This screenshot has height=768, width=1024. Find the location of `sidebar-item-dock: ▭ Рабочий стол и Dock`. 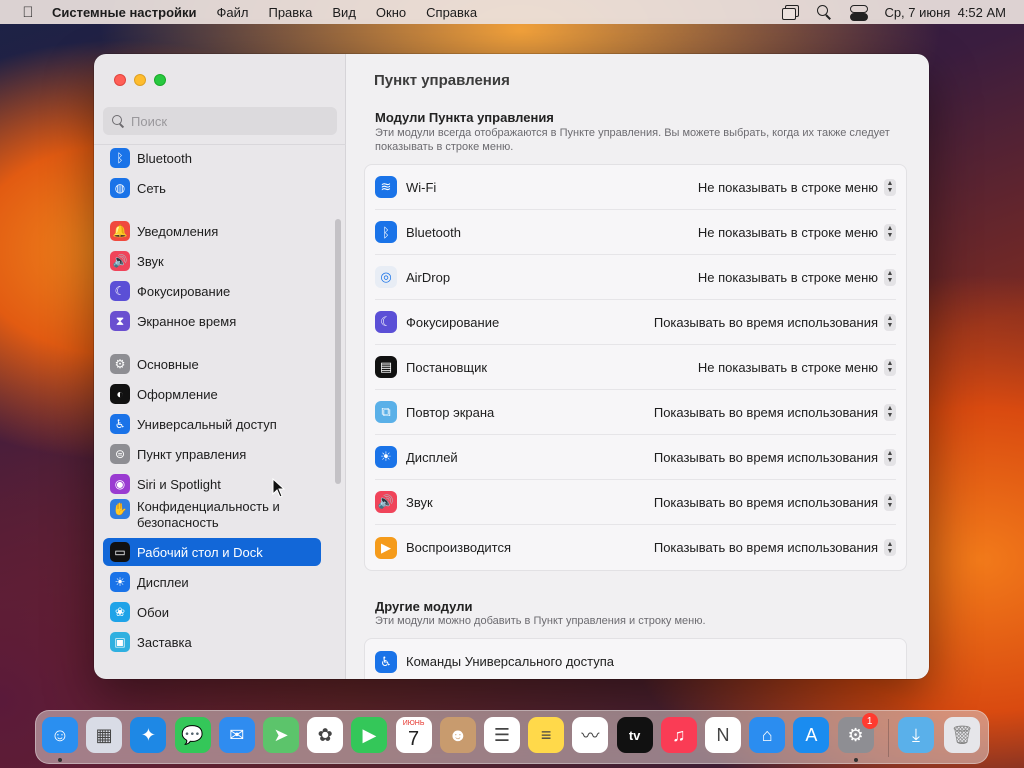

sidebar-item-dock: ▭ Рабочий стол и Dock is located at coordinates (212, 552).